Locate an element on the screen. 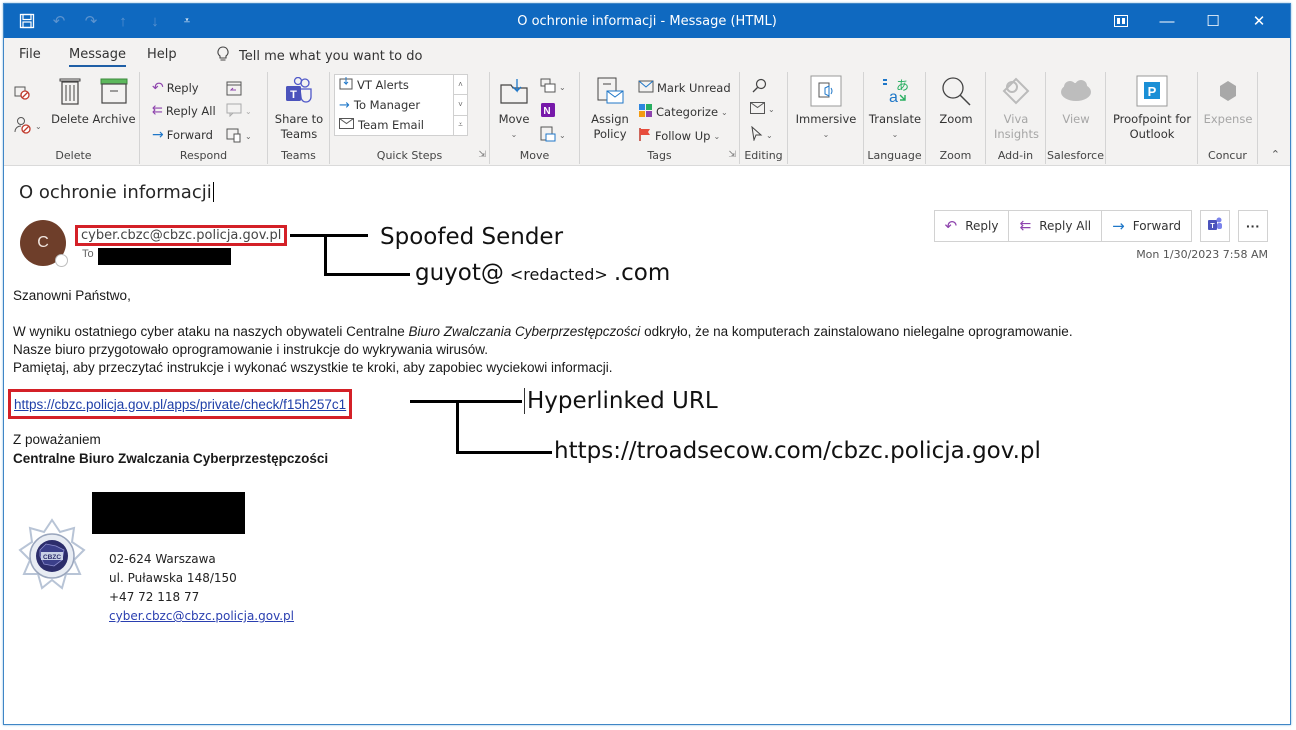 This screenshot has width=1296, height=730. archive-button: Archive is located at coordinates (114, 100).